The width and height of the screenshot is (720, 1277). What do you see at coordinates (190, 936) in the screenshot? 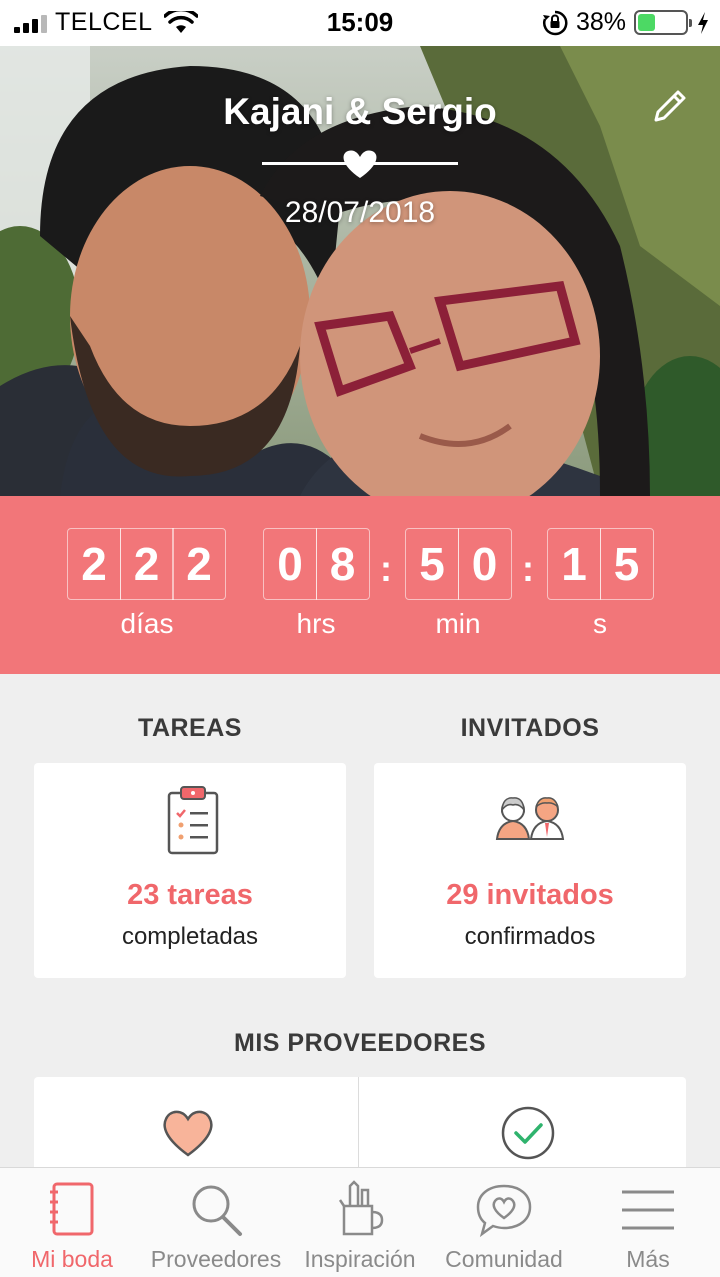
I see `tasks-subtitle: completadas` at bounding box center [190, 936].